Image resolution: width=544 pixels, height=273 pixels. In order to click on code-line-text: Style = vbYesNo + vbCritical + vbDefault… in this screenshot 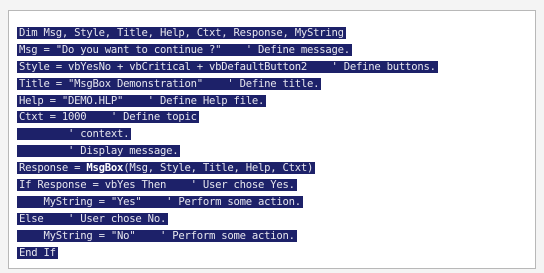, I will do `click(227, 66)`.